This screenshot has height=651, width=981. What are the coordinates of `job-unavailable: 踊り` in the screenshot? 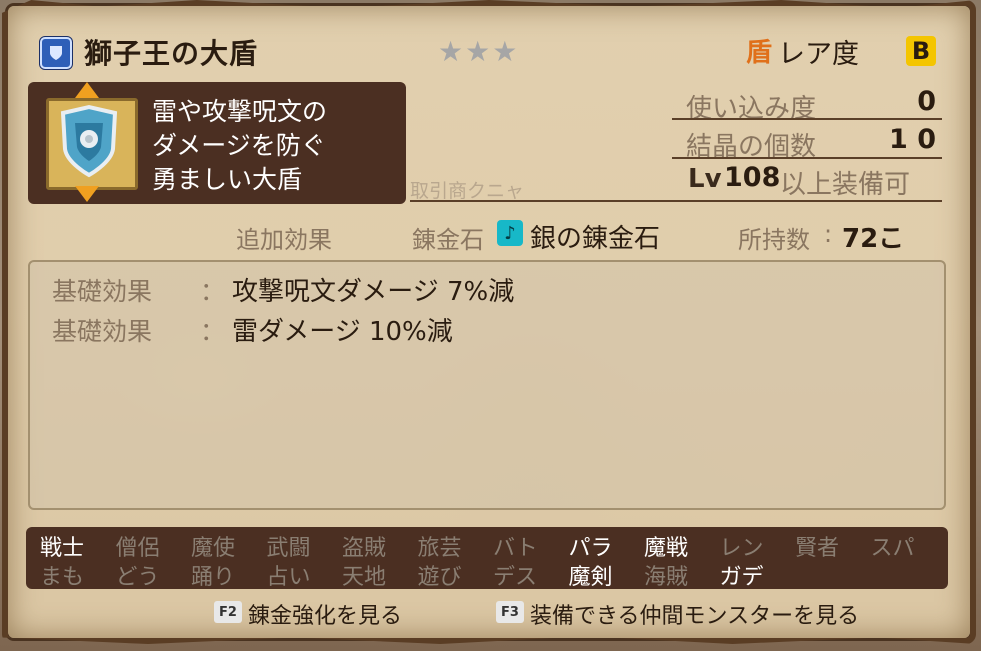 It's located at (213, 577).